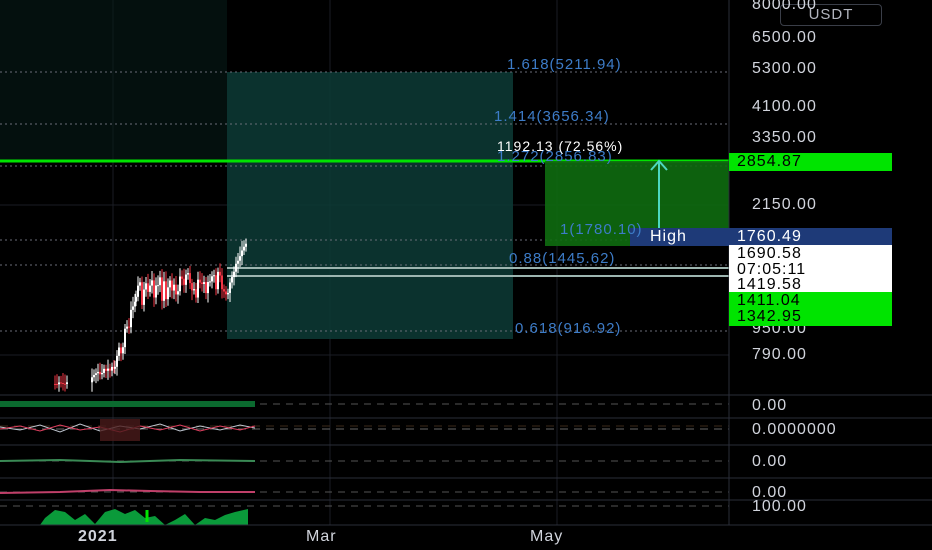  What do you see at coordinates (779, 506) in the screenshot?
I see `indicator-axis-label: 100.00` at bounding box center [779, 506].